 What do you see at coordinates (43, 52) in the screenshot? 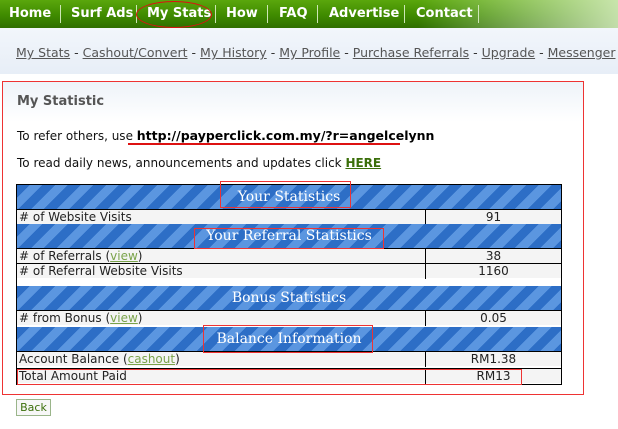
I see `subnav-my-stats: My Stats` at bounding box center [43, 52].